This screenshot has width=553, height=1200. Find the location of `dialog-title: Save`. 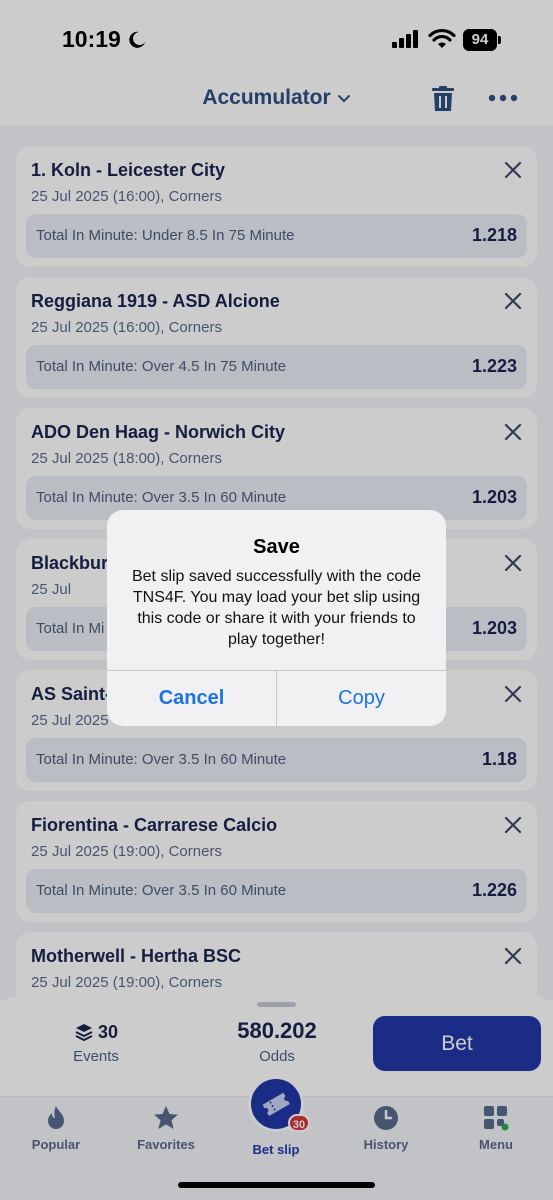

dialog-title: Save is located at coordinates (276, 547).